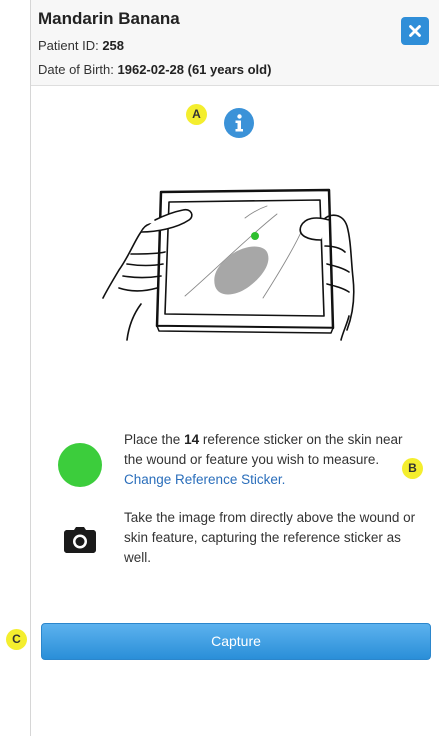 The image size is (439, 736). What do you see at coordinates (194, 69) in the screenshot?
I see `dob-value: 1962-02-28 (61 years old)` at bounding box center [194, 69].